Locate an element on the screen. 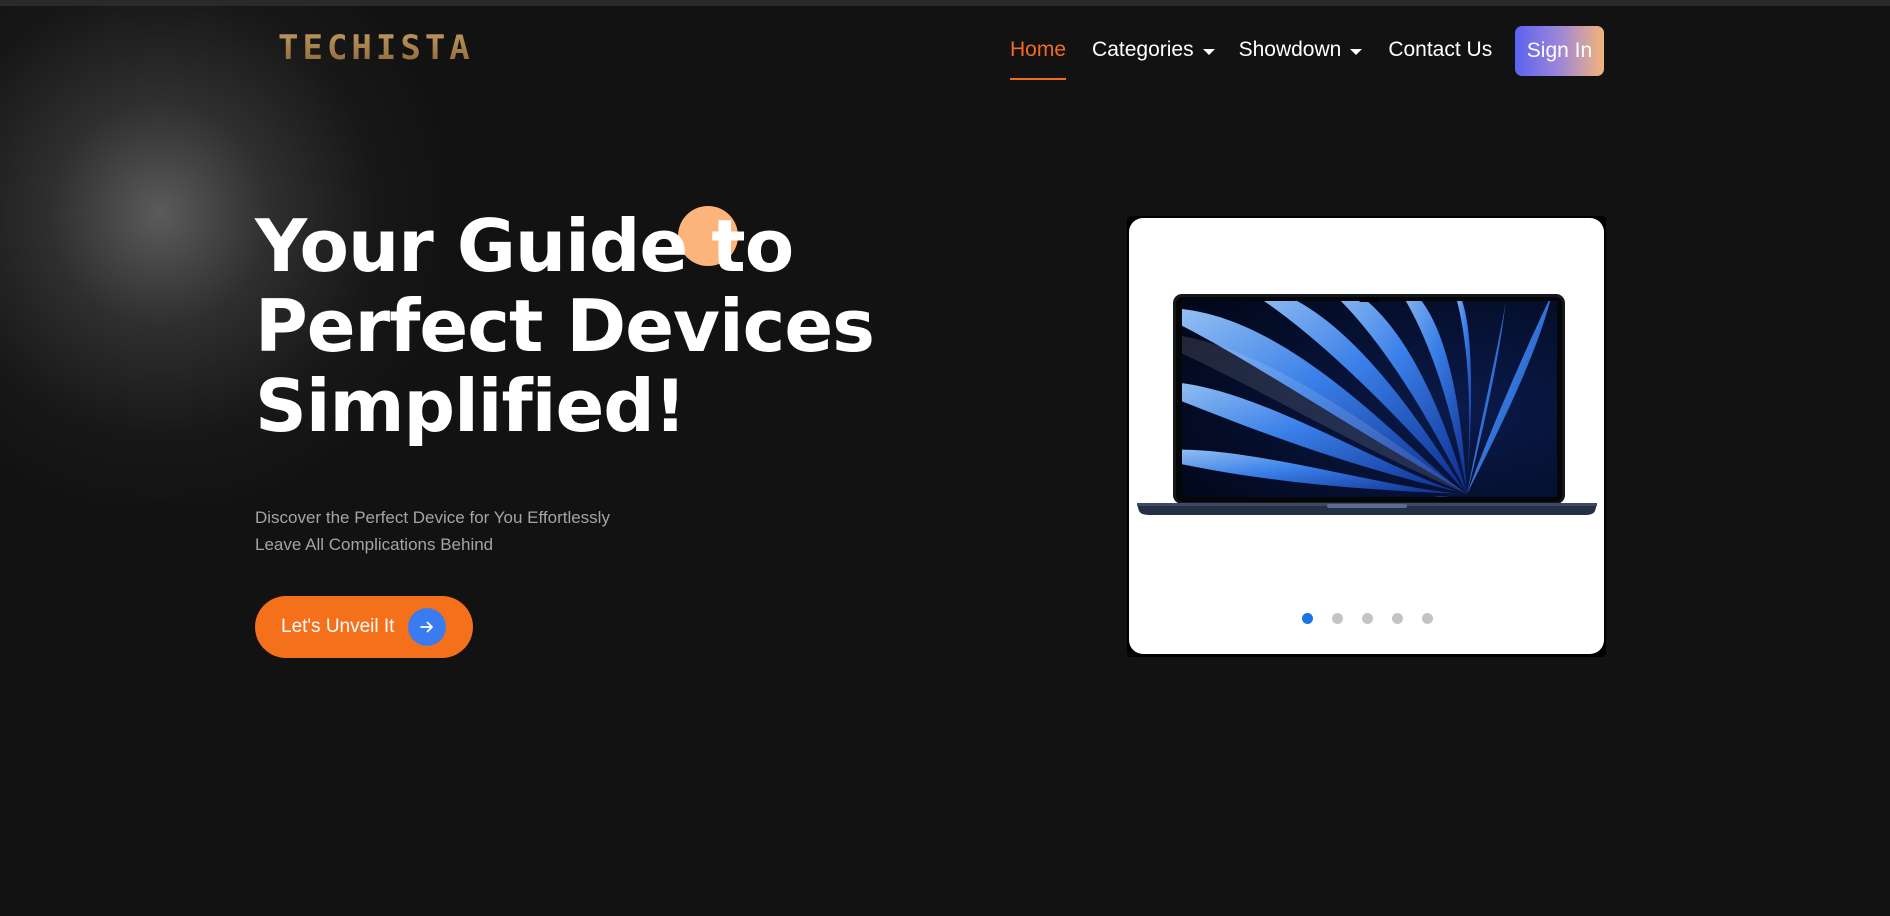 The height and width of the screenshot is (916, 1890). nav-item-showdown: Showdown is located at coordinates (1301, 50).